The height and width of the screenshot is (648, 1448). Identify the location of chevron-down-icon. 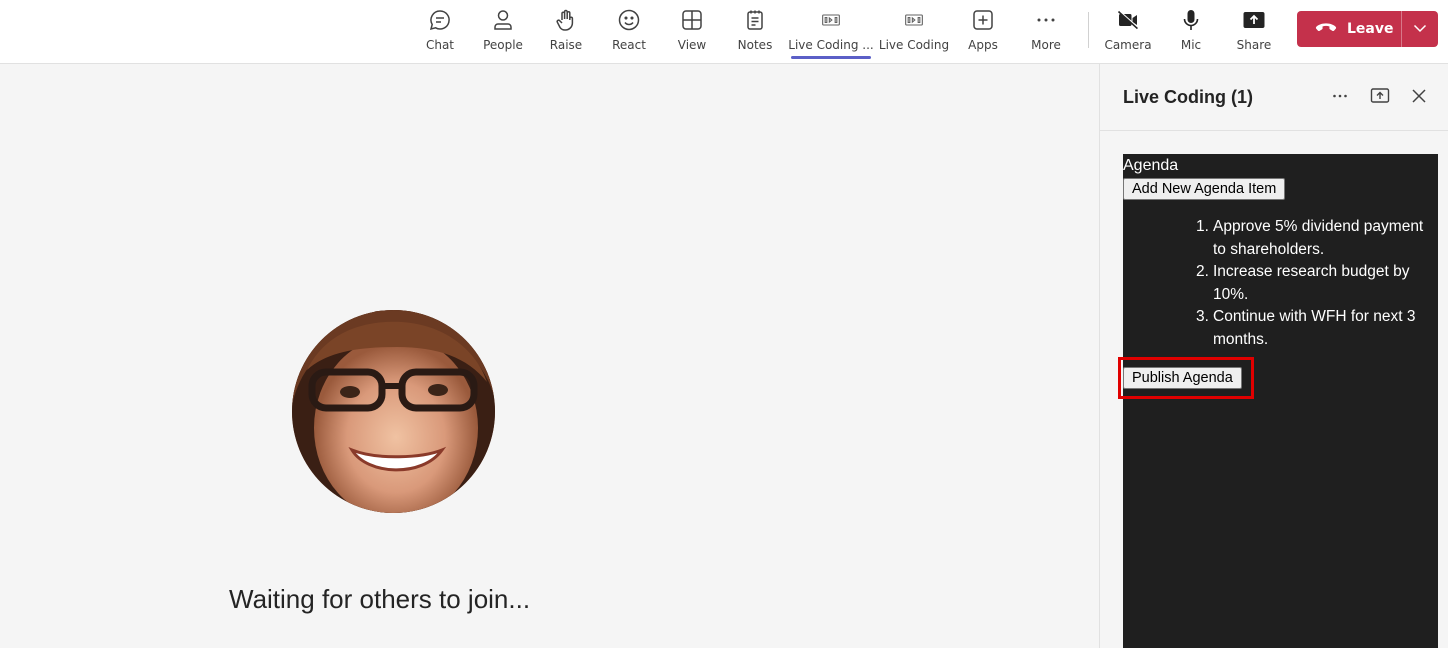
(1420, 29).